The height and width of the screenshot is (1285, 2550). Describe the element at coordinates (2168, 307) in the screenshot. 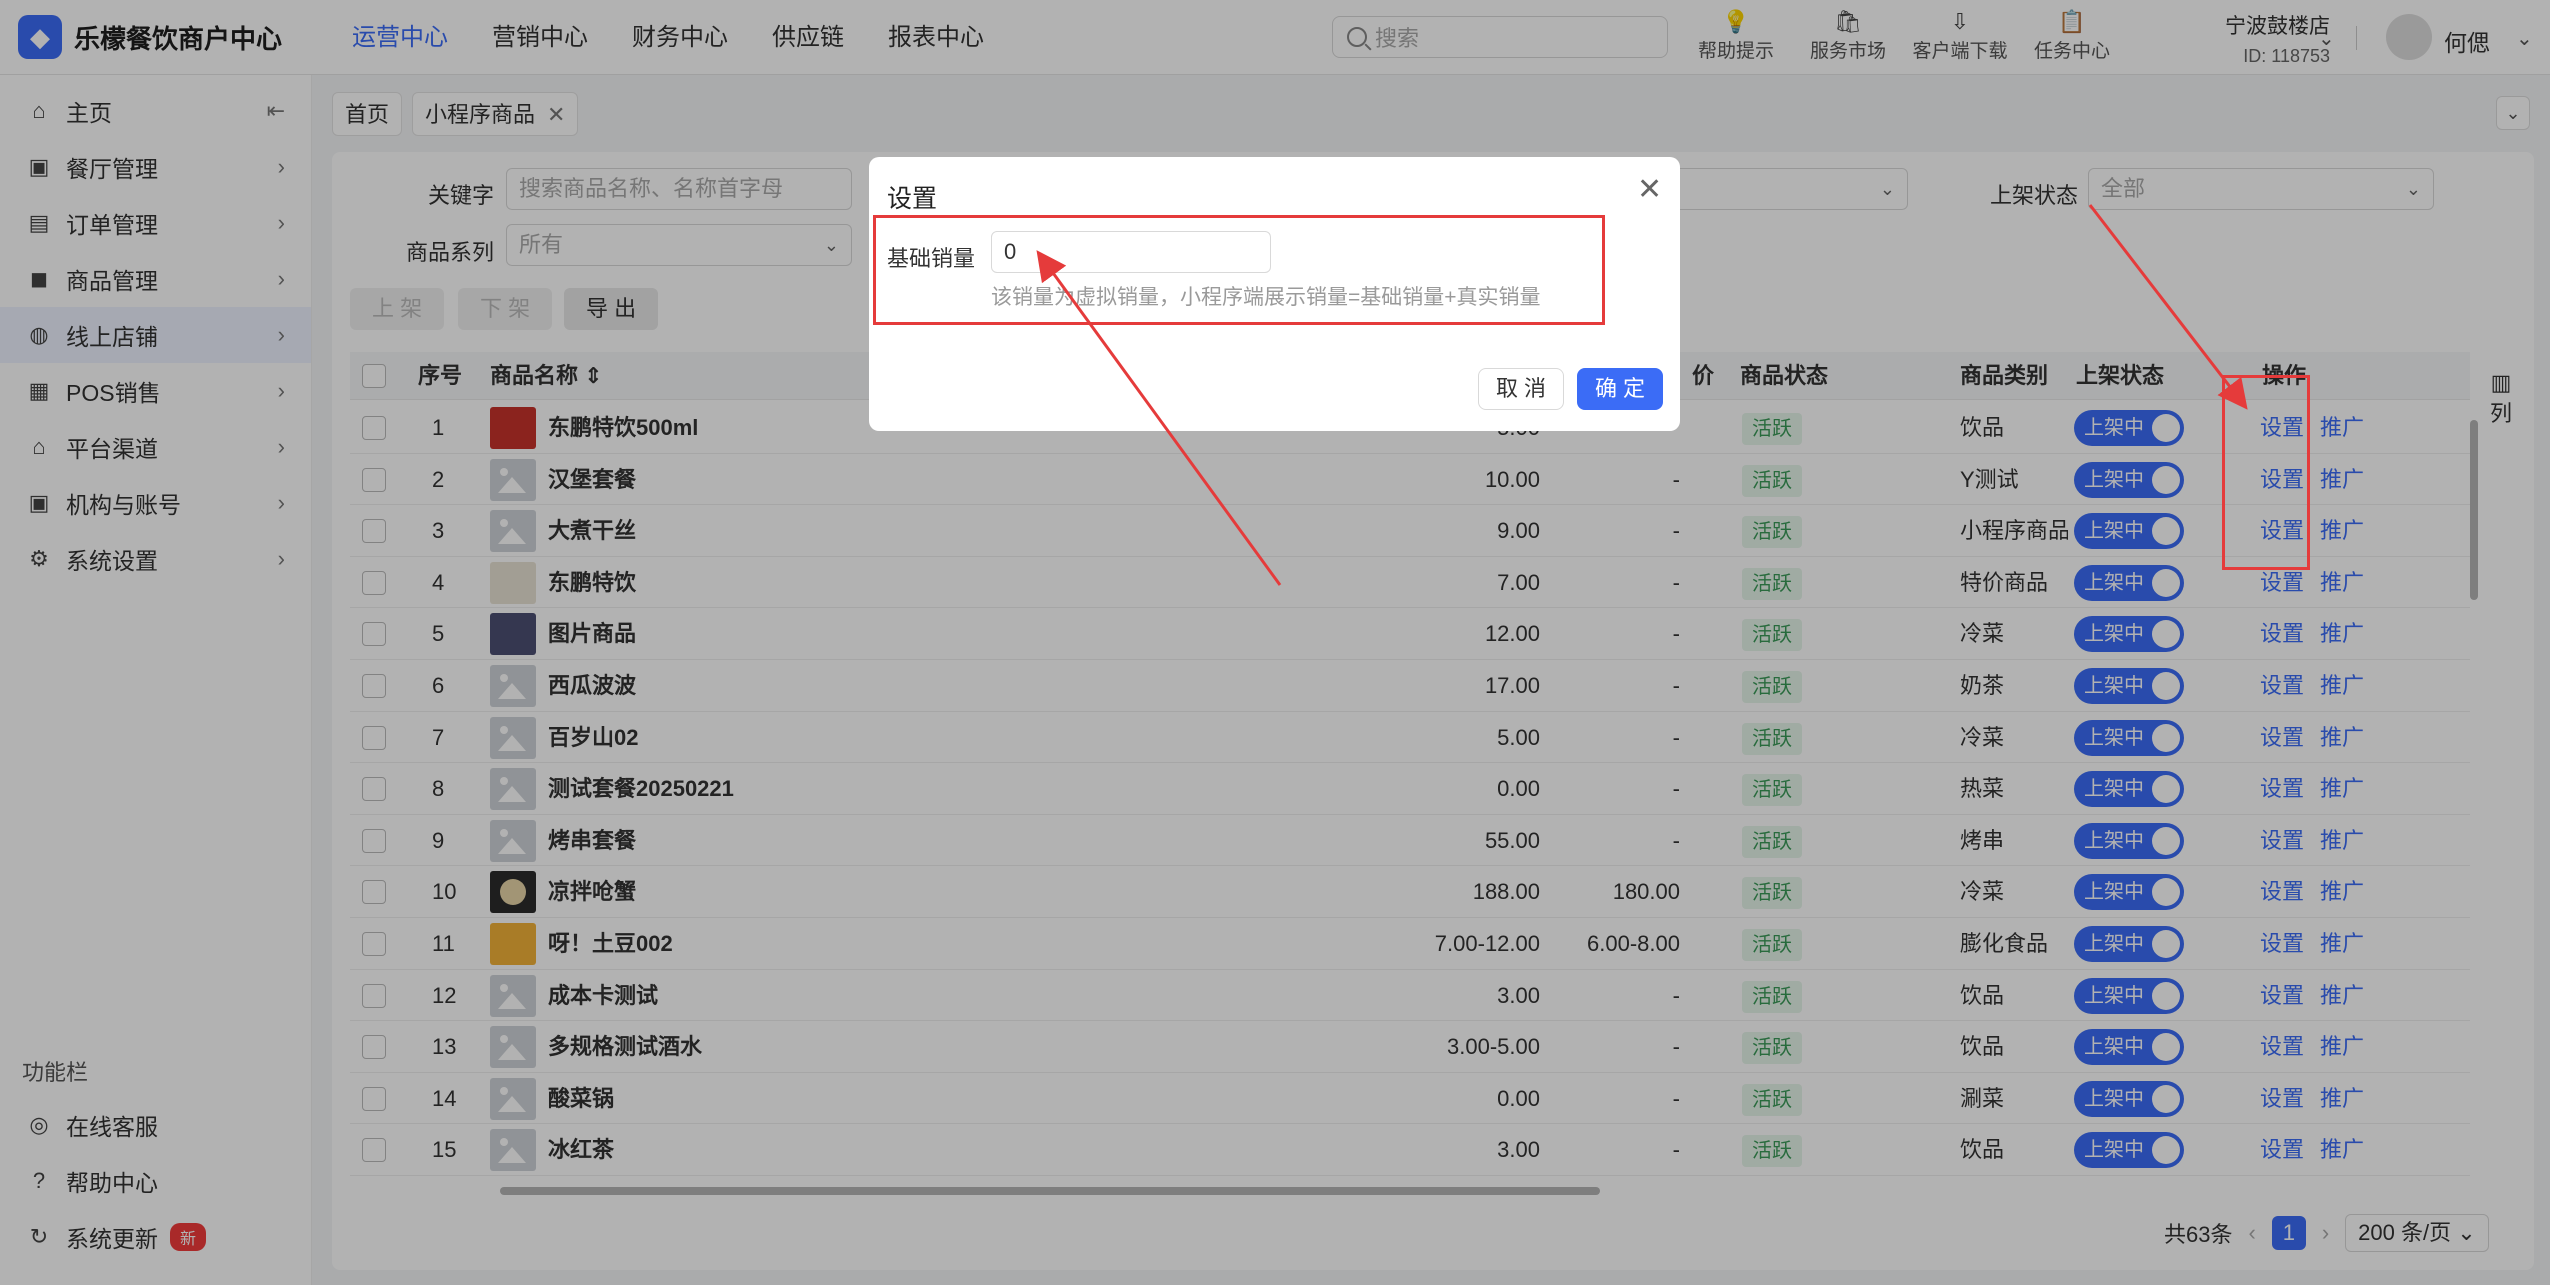

I see `annotation-arrow-to-set` at that location.